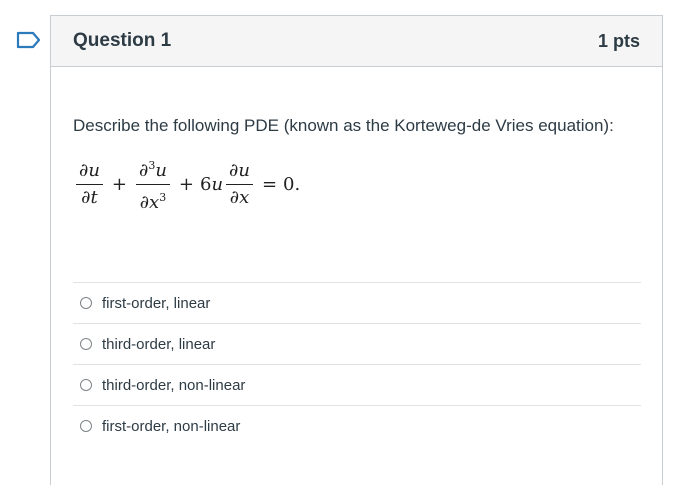 The width and height of the screenshot is (700, 485). What do you see at coordinates (239, 184) in the screenshot?
I see `fraction-du-dx: ∂u ∂x` at bounding box center [239, 184].